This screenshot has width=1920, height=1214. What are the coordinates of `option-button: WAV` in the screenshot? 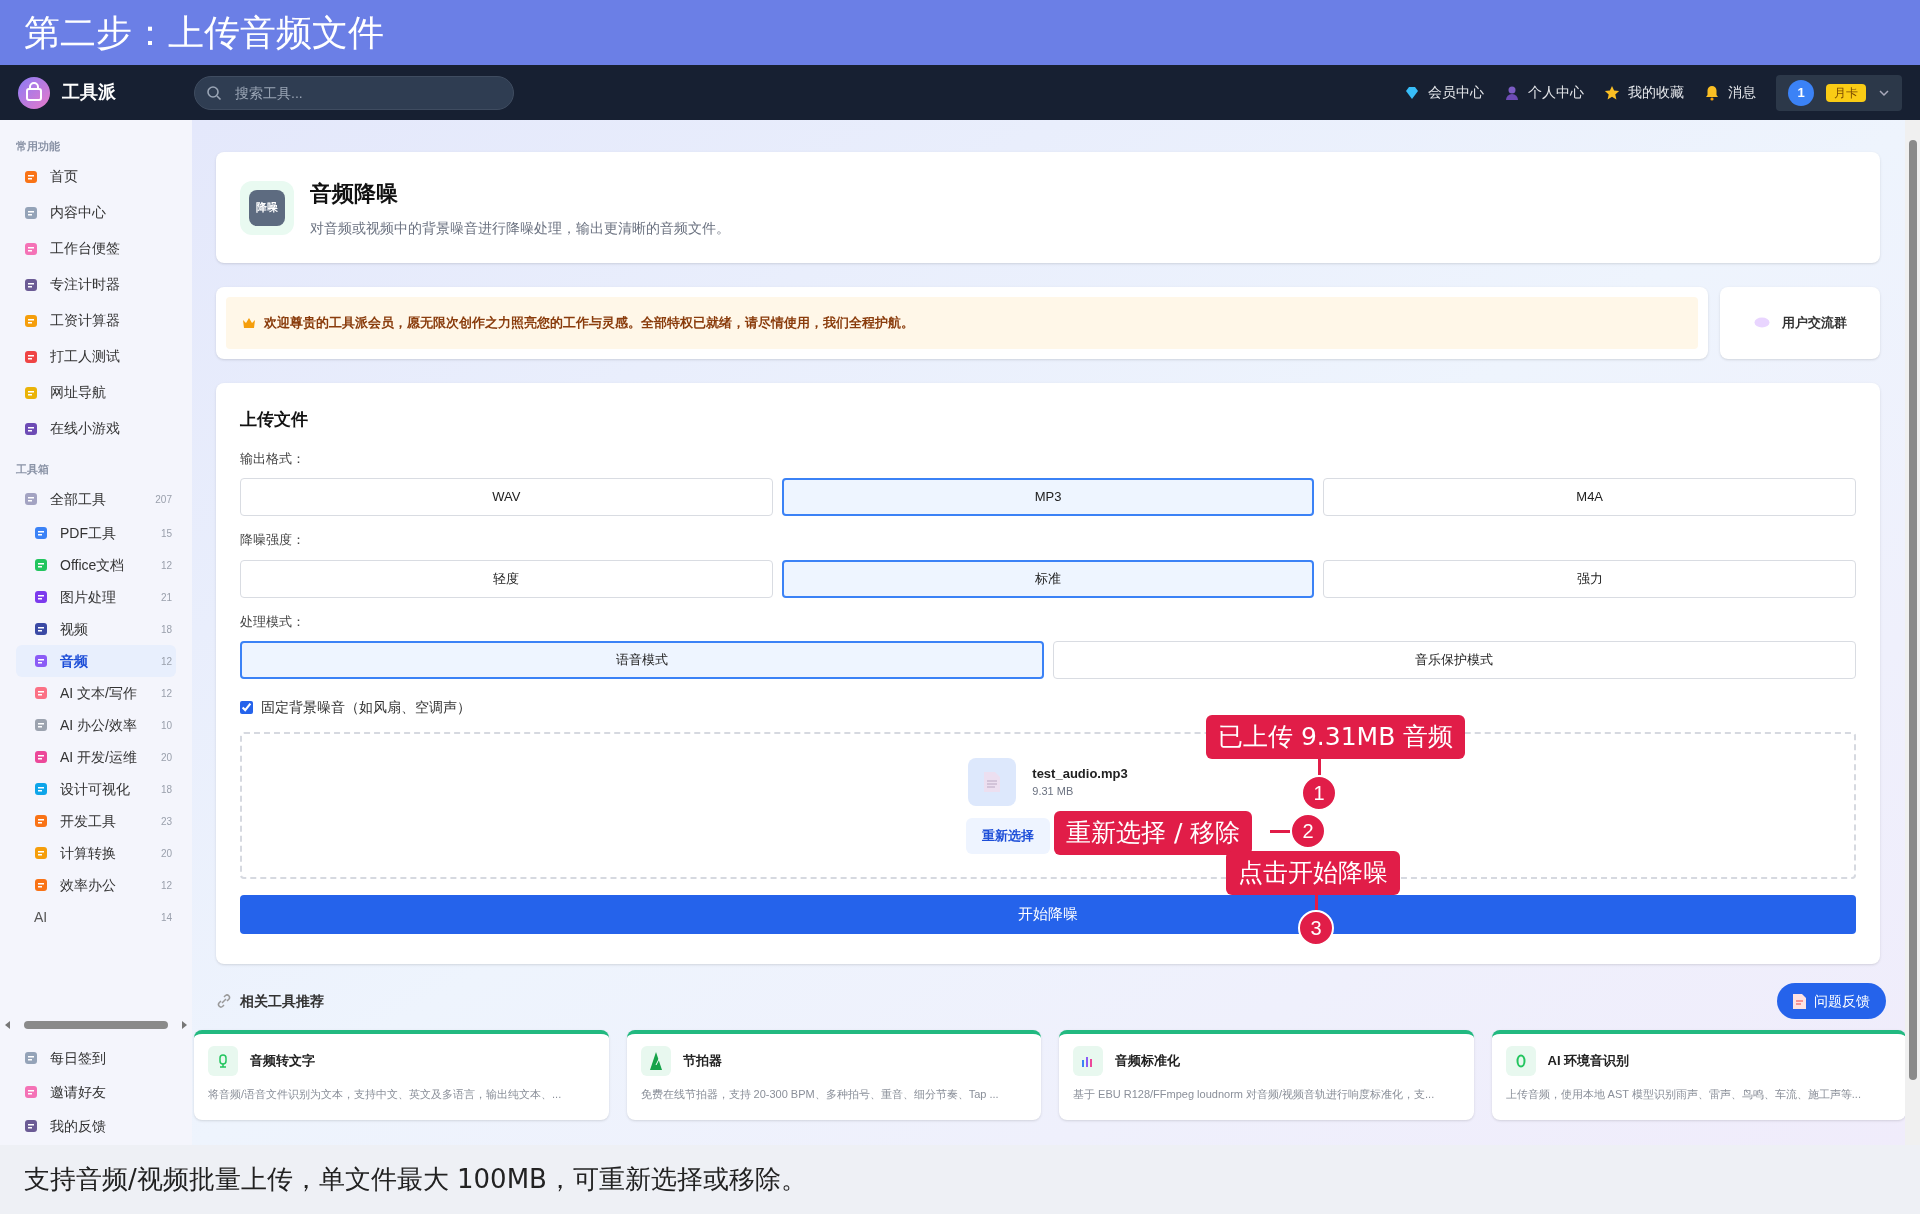 It's located at (506, 497).